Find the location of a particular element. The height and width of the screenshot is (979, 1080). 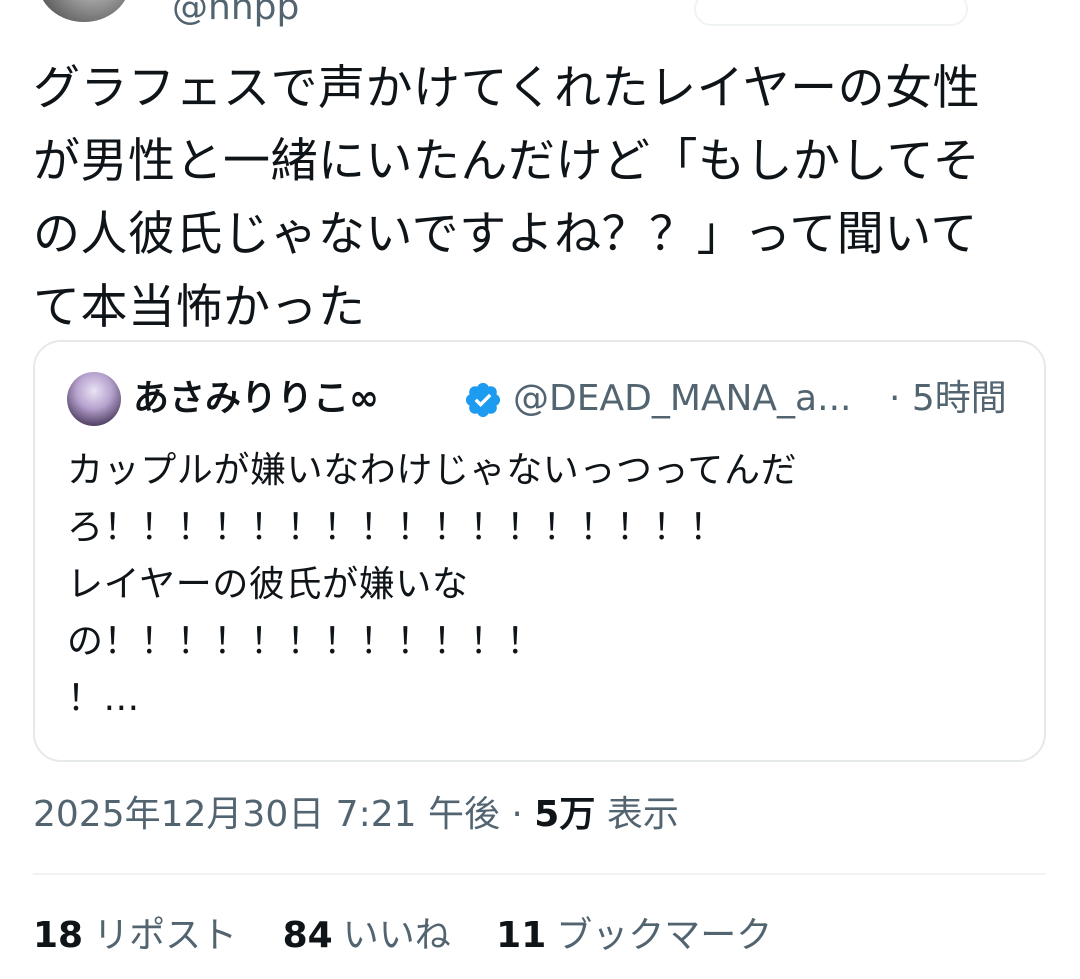

tweet-header: @hnpp is located at coordinates (543, 13).